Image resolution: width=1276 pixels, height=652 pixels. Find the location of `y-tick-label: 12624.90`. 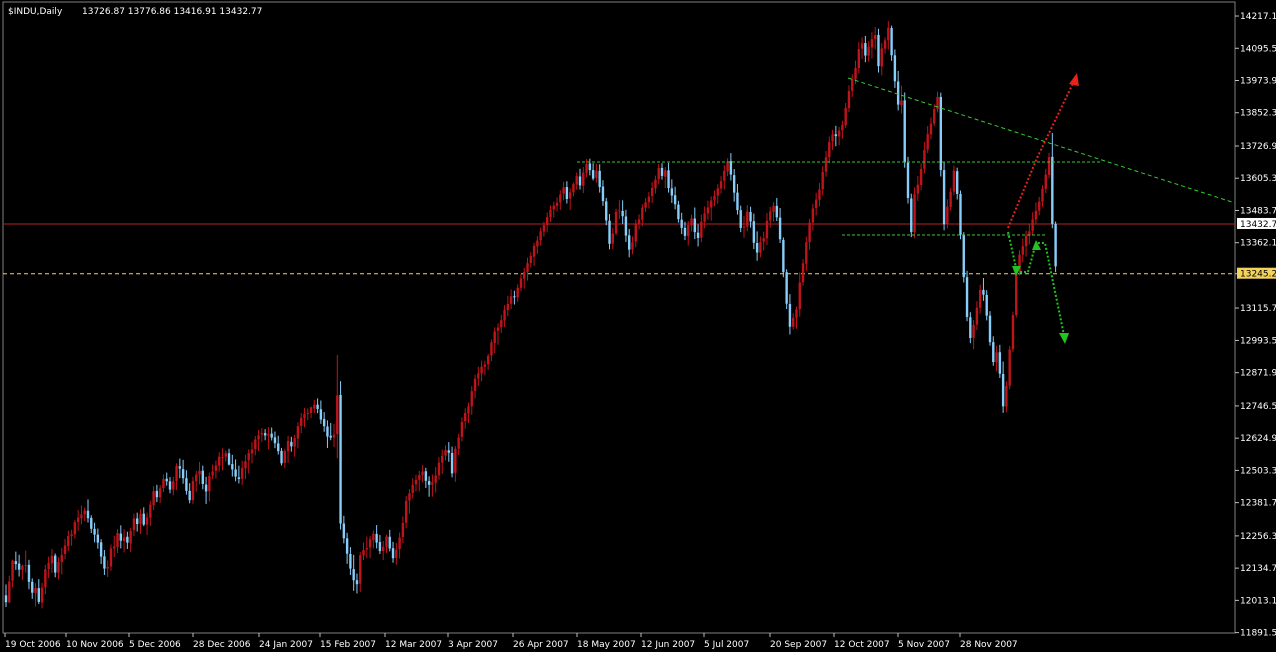

y-tick-label: 12624.90 is located at coordinates (1258, 439).